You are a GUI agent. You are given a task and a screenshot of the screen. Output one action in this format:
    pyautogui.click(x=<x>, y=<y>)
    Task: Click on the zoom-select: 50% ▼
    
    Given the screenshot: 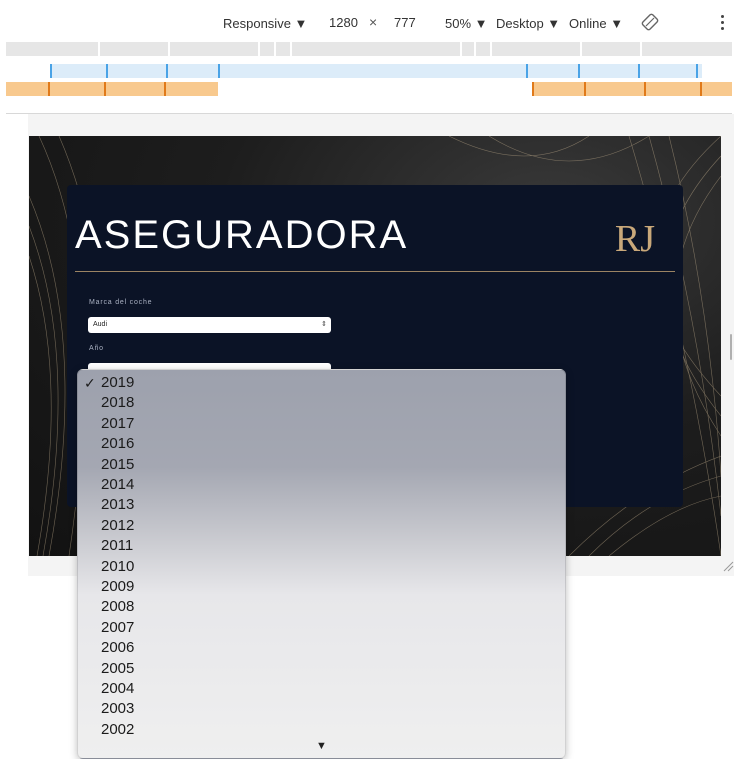 What is the action you would take?
    pyautogui.click(x=466, y=24)
    